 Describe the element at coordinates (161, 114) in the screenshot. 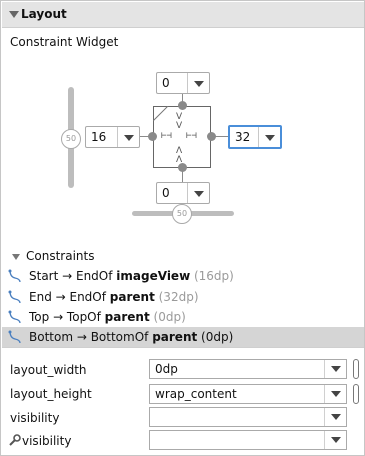

I see `aspect-ratio-icon` at that location.